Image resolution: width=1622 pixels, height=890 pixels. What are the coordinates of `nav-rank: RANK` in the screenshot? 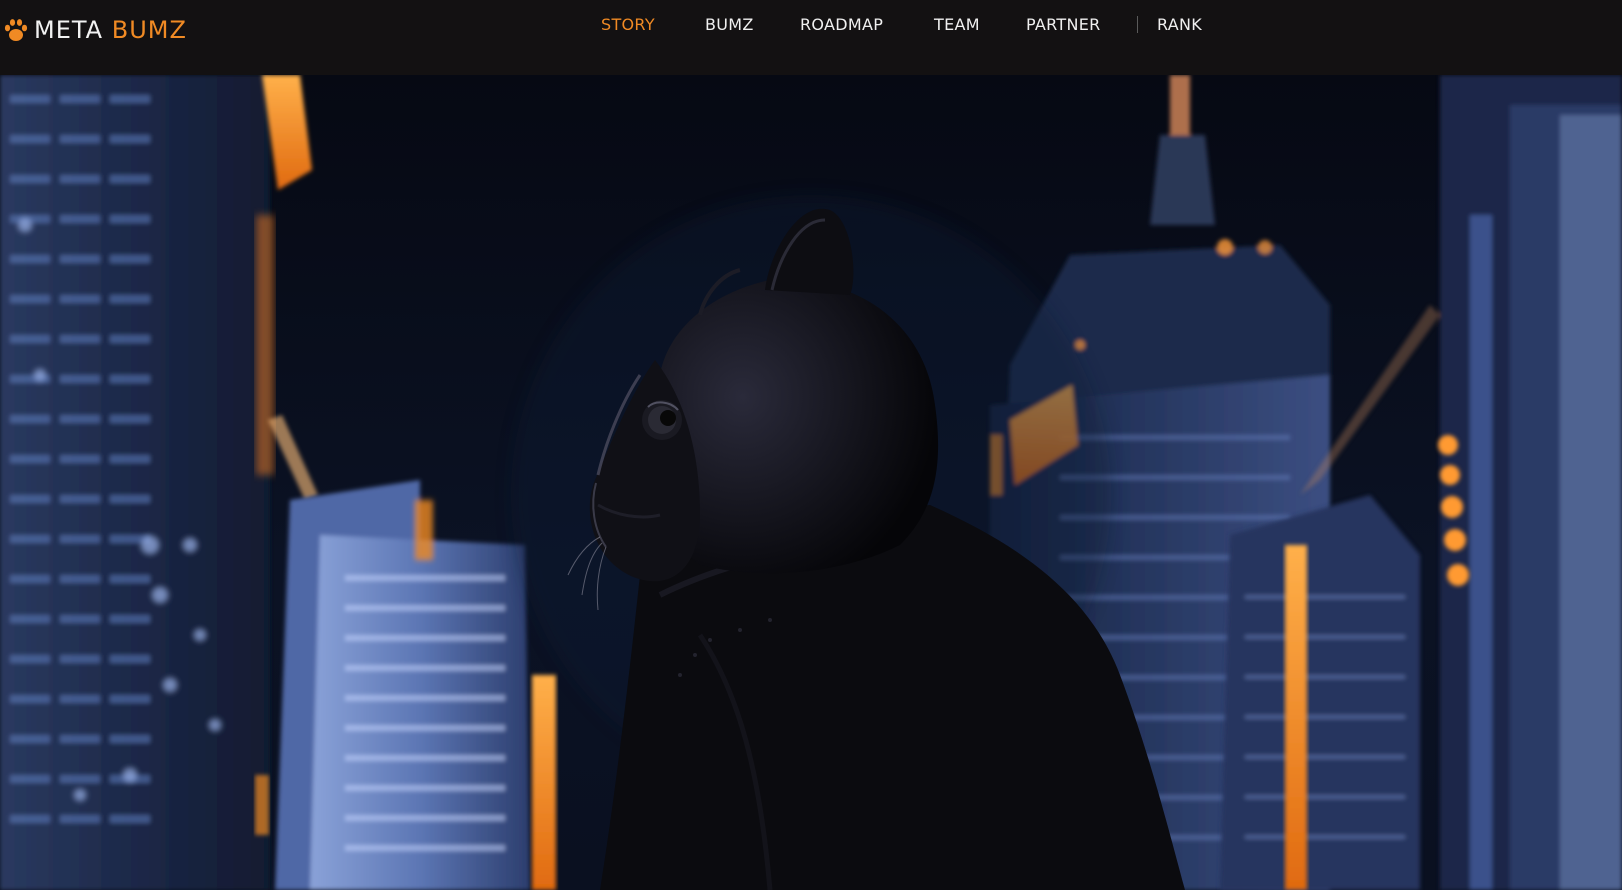 It's located at (1179, 25).